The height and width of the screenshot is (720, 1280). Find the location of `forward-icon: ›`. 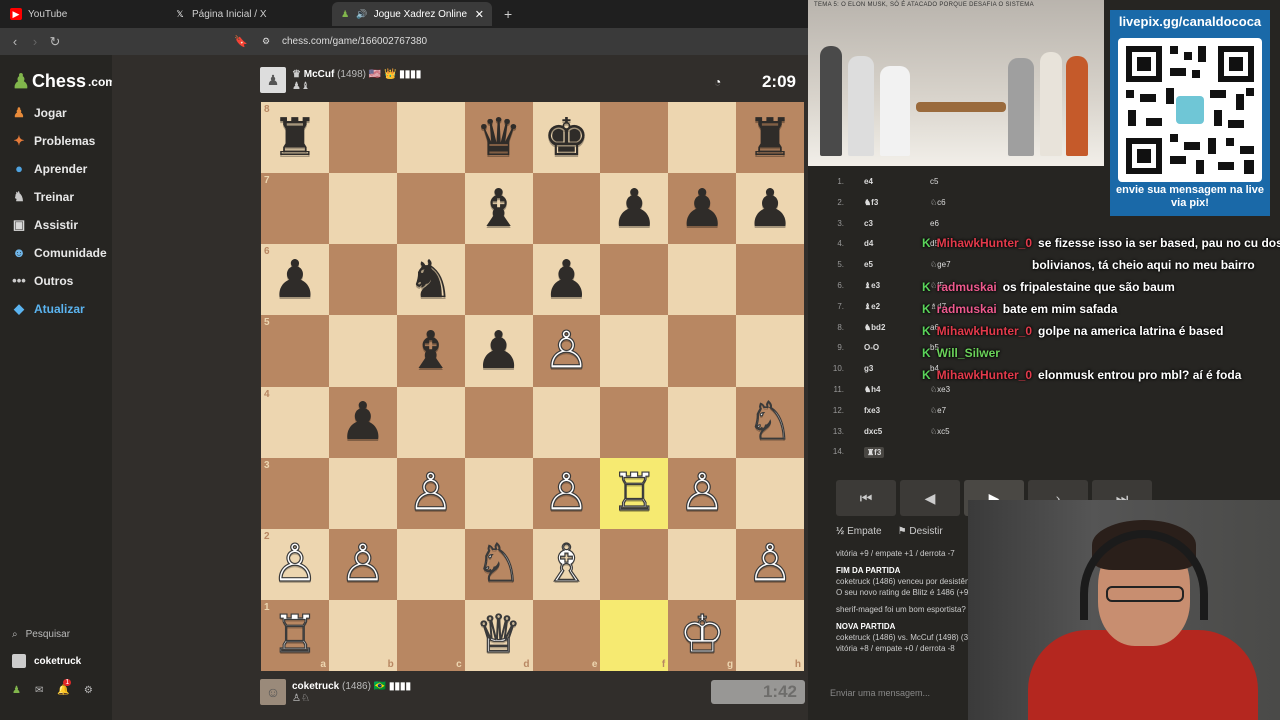

forward-icon: › is located at coordinates (35, 42).